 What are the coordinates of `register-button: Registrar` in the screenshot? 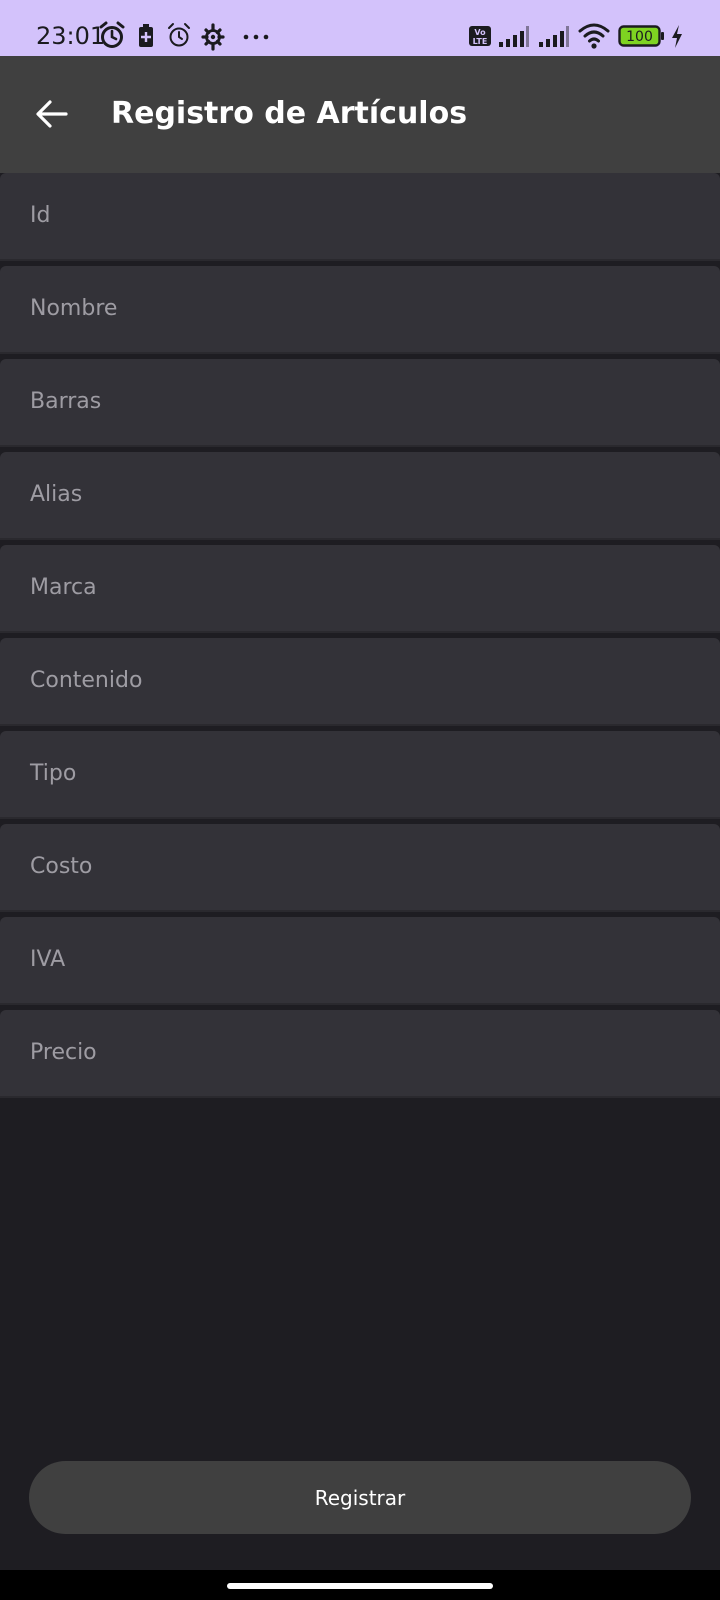 It's located at (360, 1497).